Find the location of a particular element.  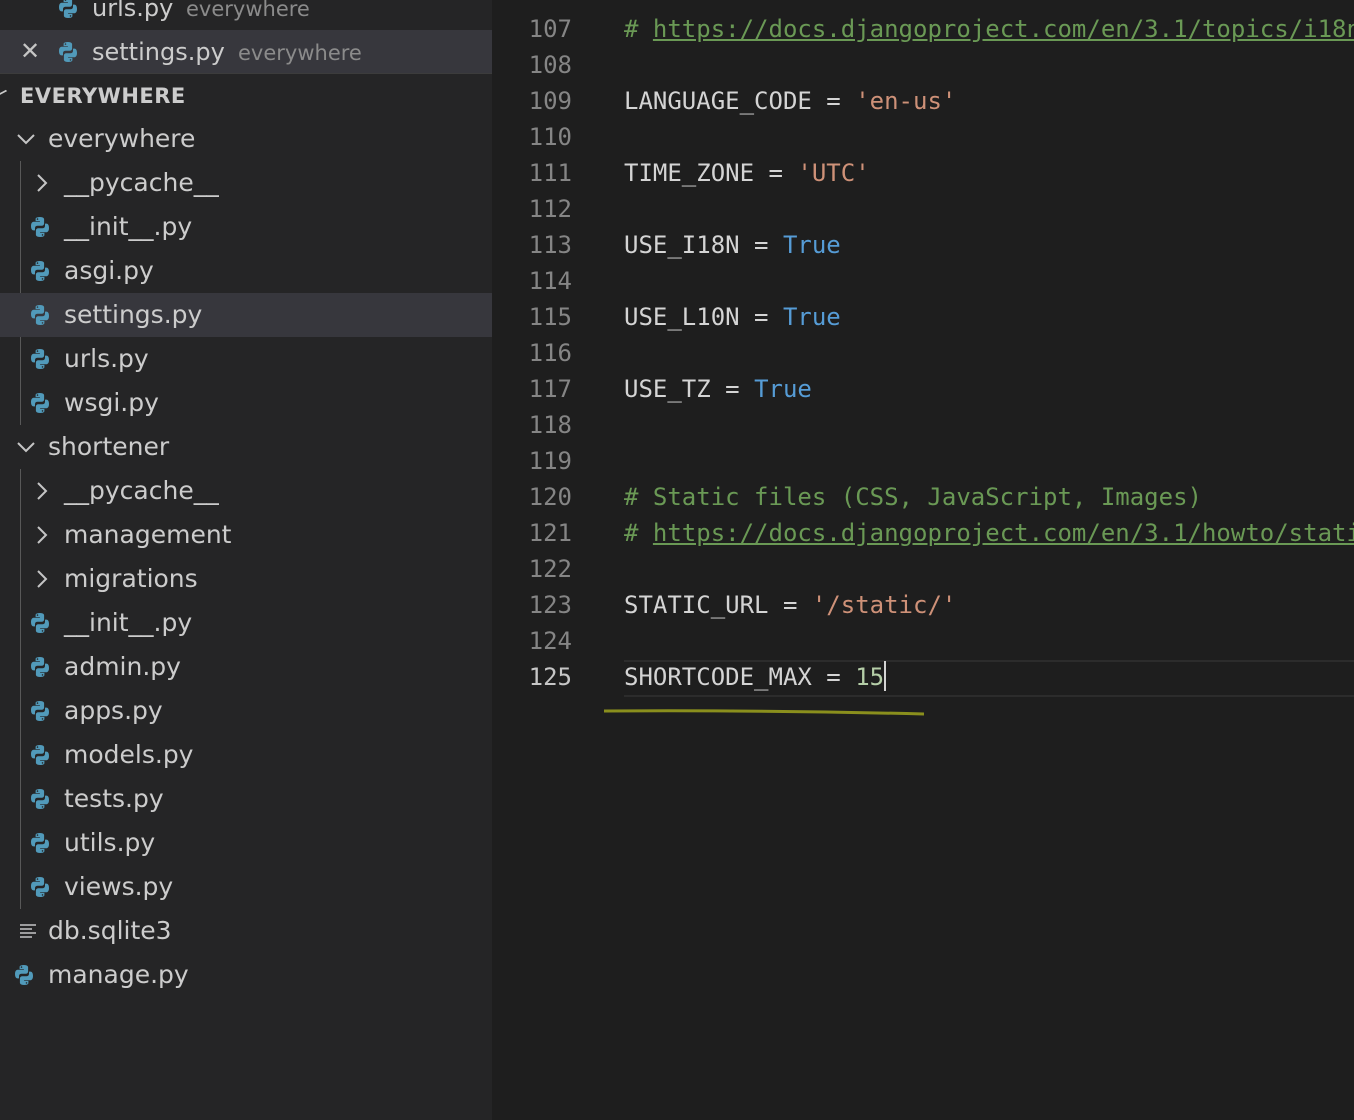

line-number: 118 is located at coordinates (550, 425).